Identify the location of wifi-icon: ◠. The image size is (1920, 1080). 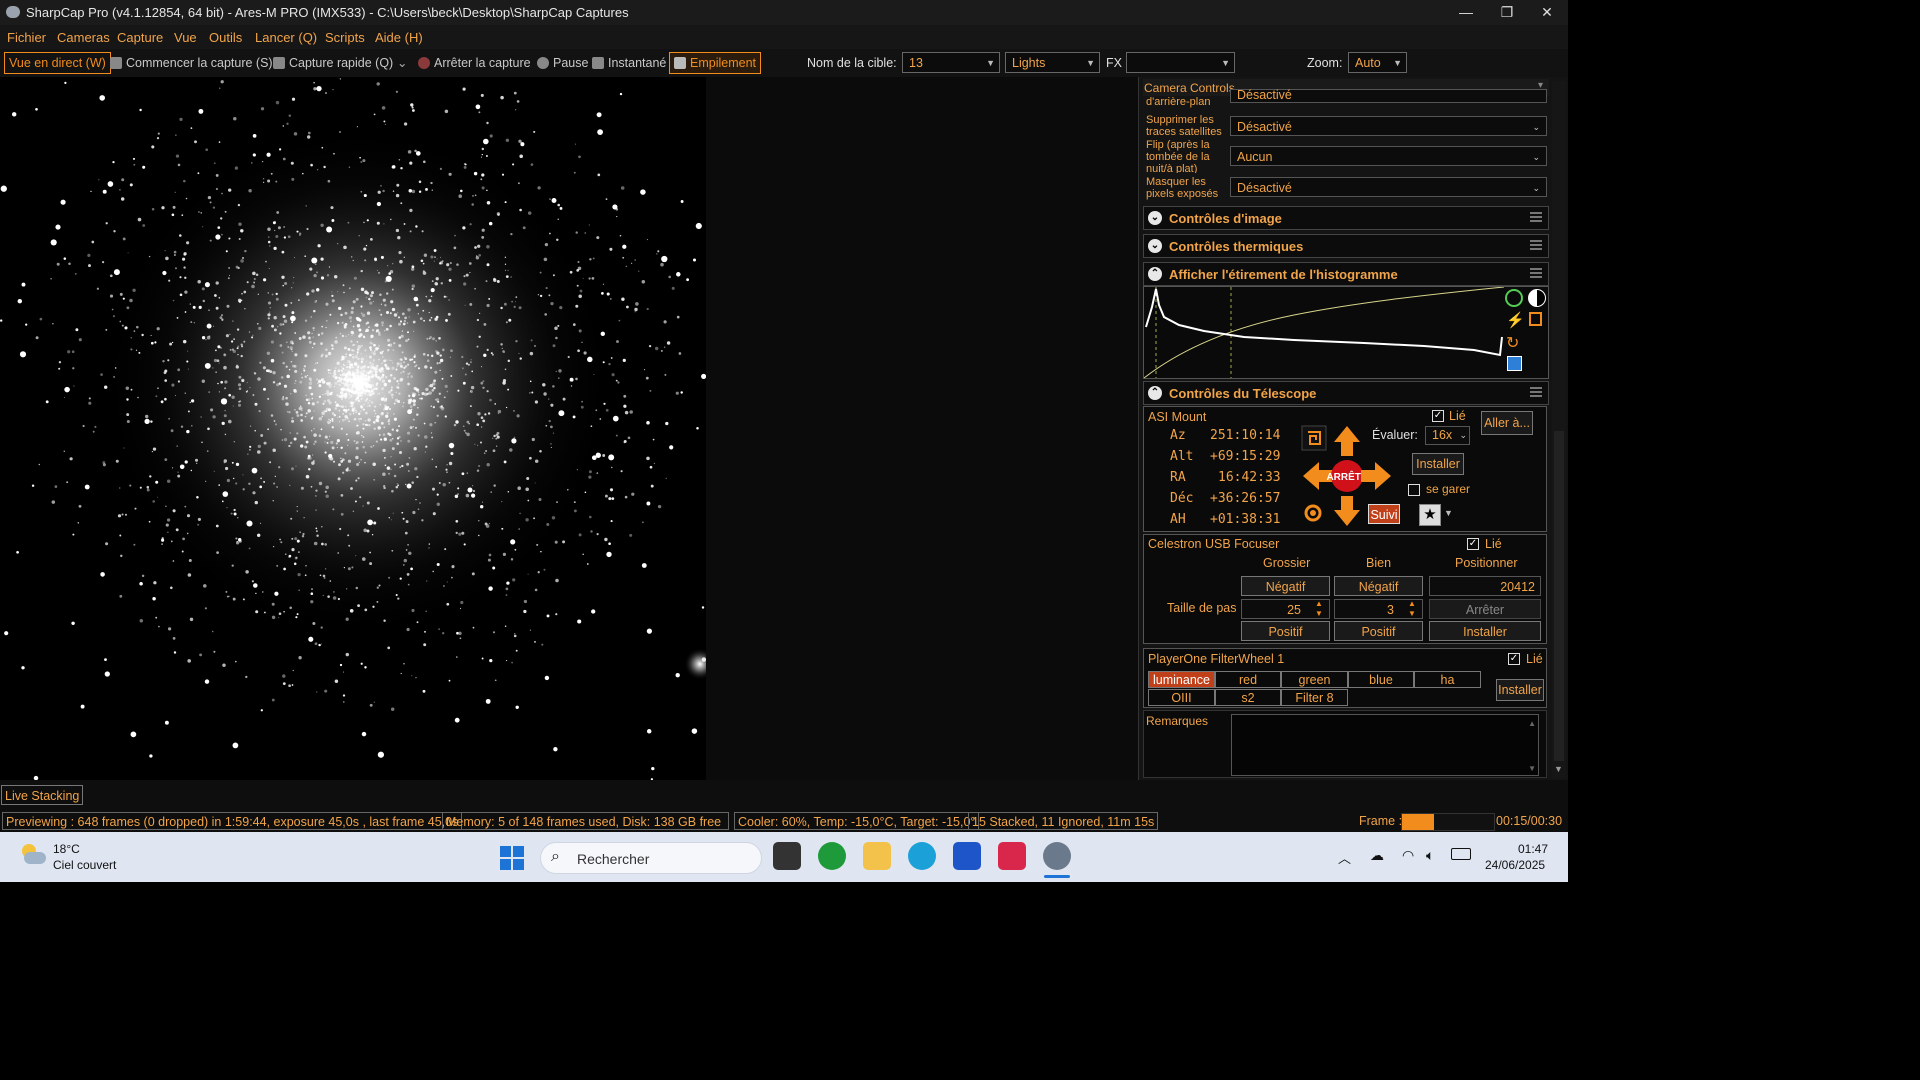
(1408, 855).